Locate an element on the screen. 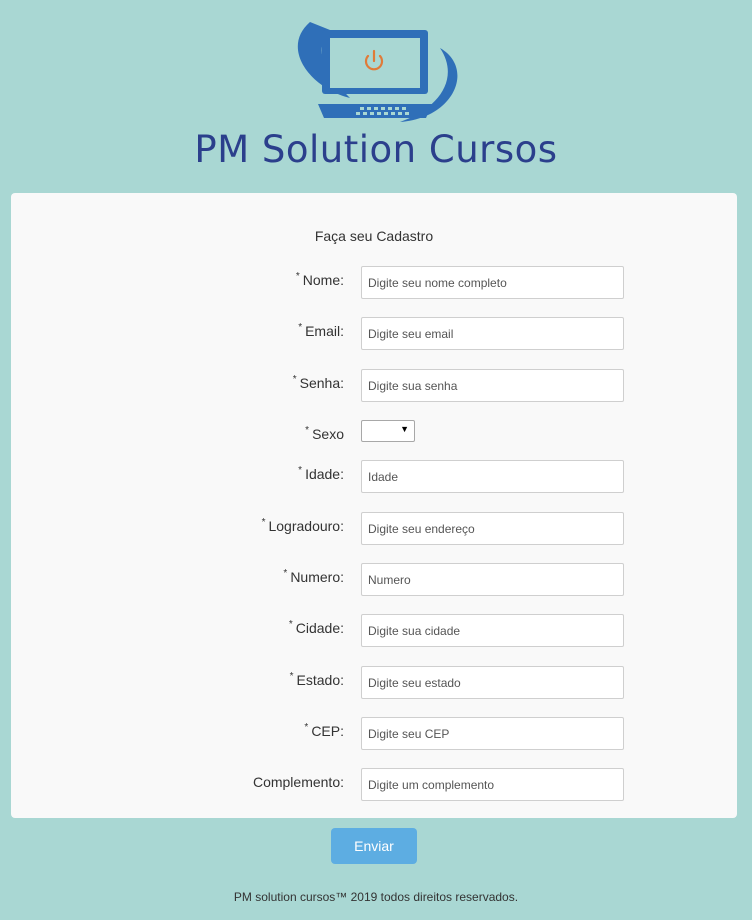 This screenshot has height=920, width=752. logradouro-input is located at coordinates (492, 528).